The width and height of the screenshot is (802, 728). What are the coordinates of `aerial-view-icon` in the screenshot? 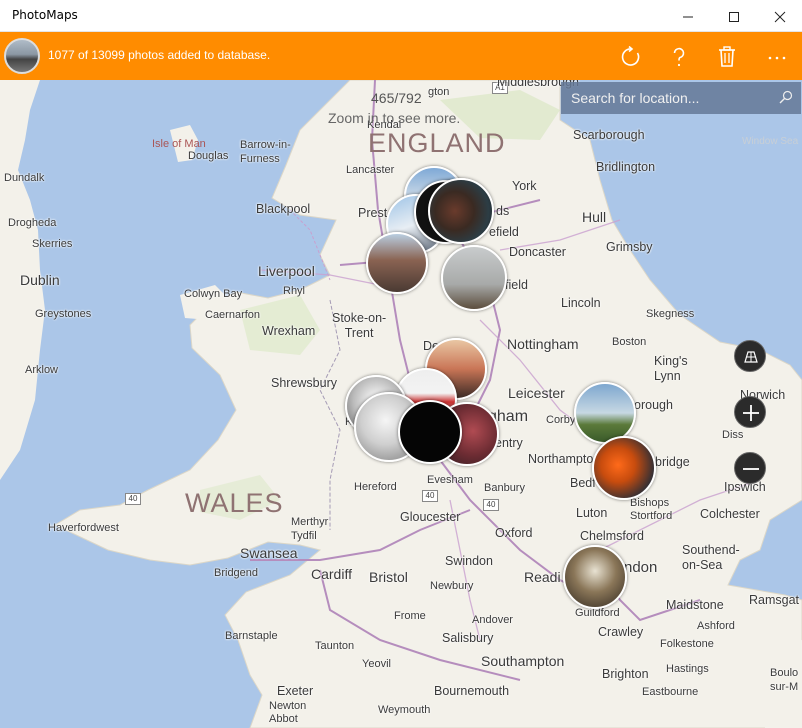 It's located at (751, 357).